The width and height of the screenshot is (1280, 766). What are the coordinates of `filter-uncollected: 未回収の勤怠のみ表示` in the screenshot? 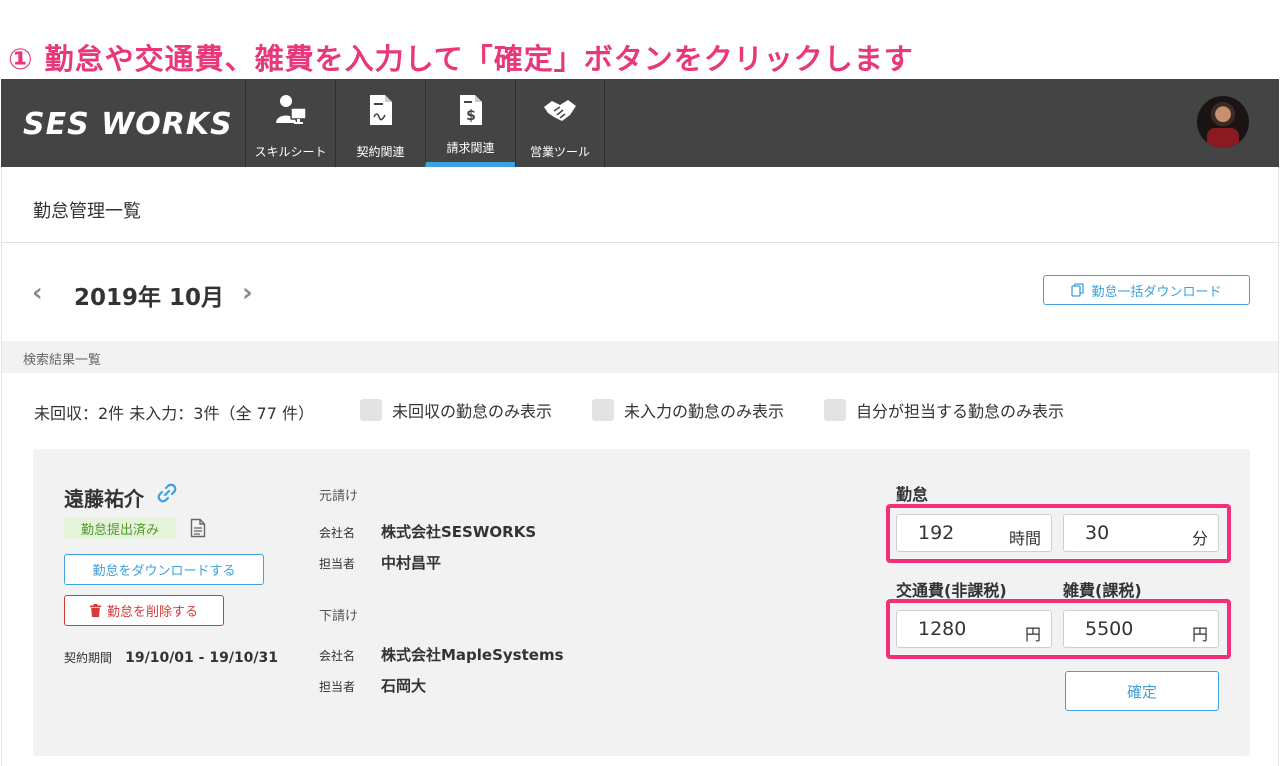 It's located at (456, 410).